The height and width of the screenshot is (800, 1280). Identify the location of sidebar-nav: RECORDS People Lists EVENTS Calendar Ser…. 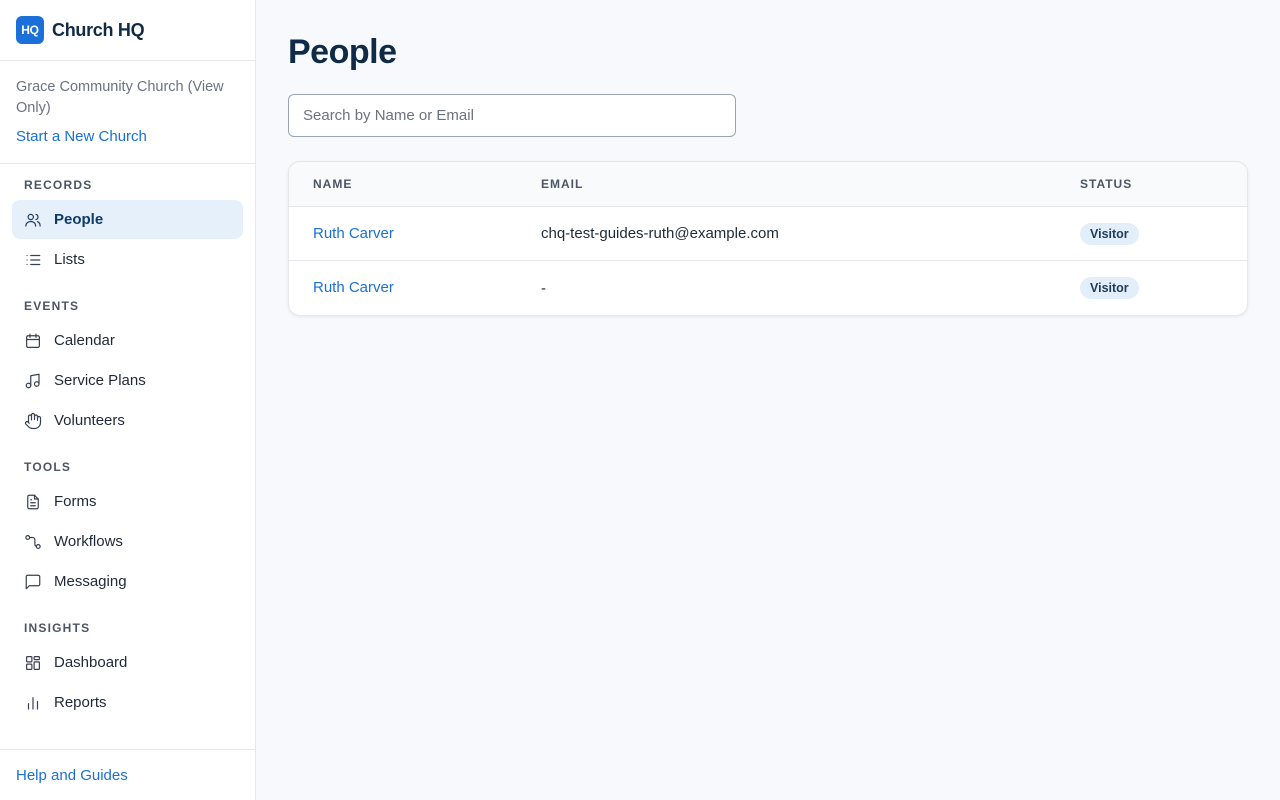
(127, 456).